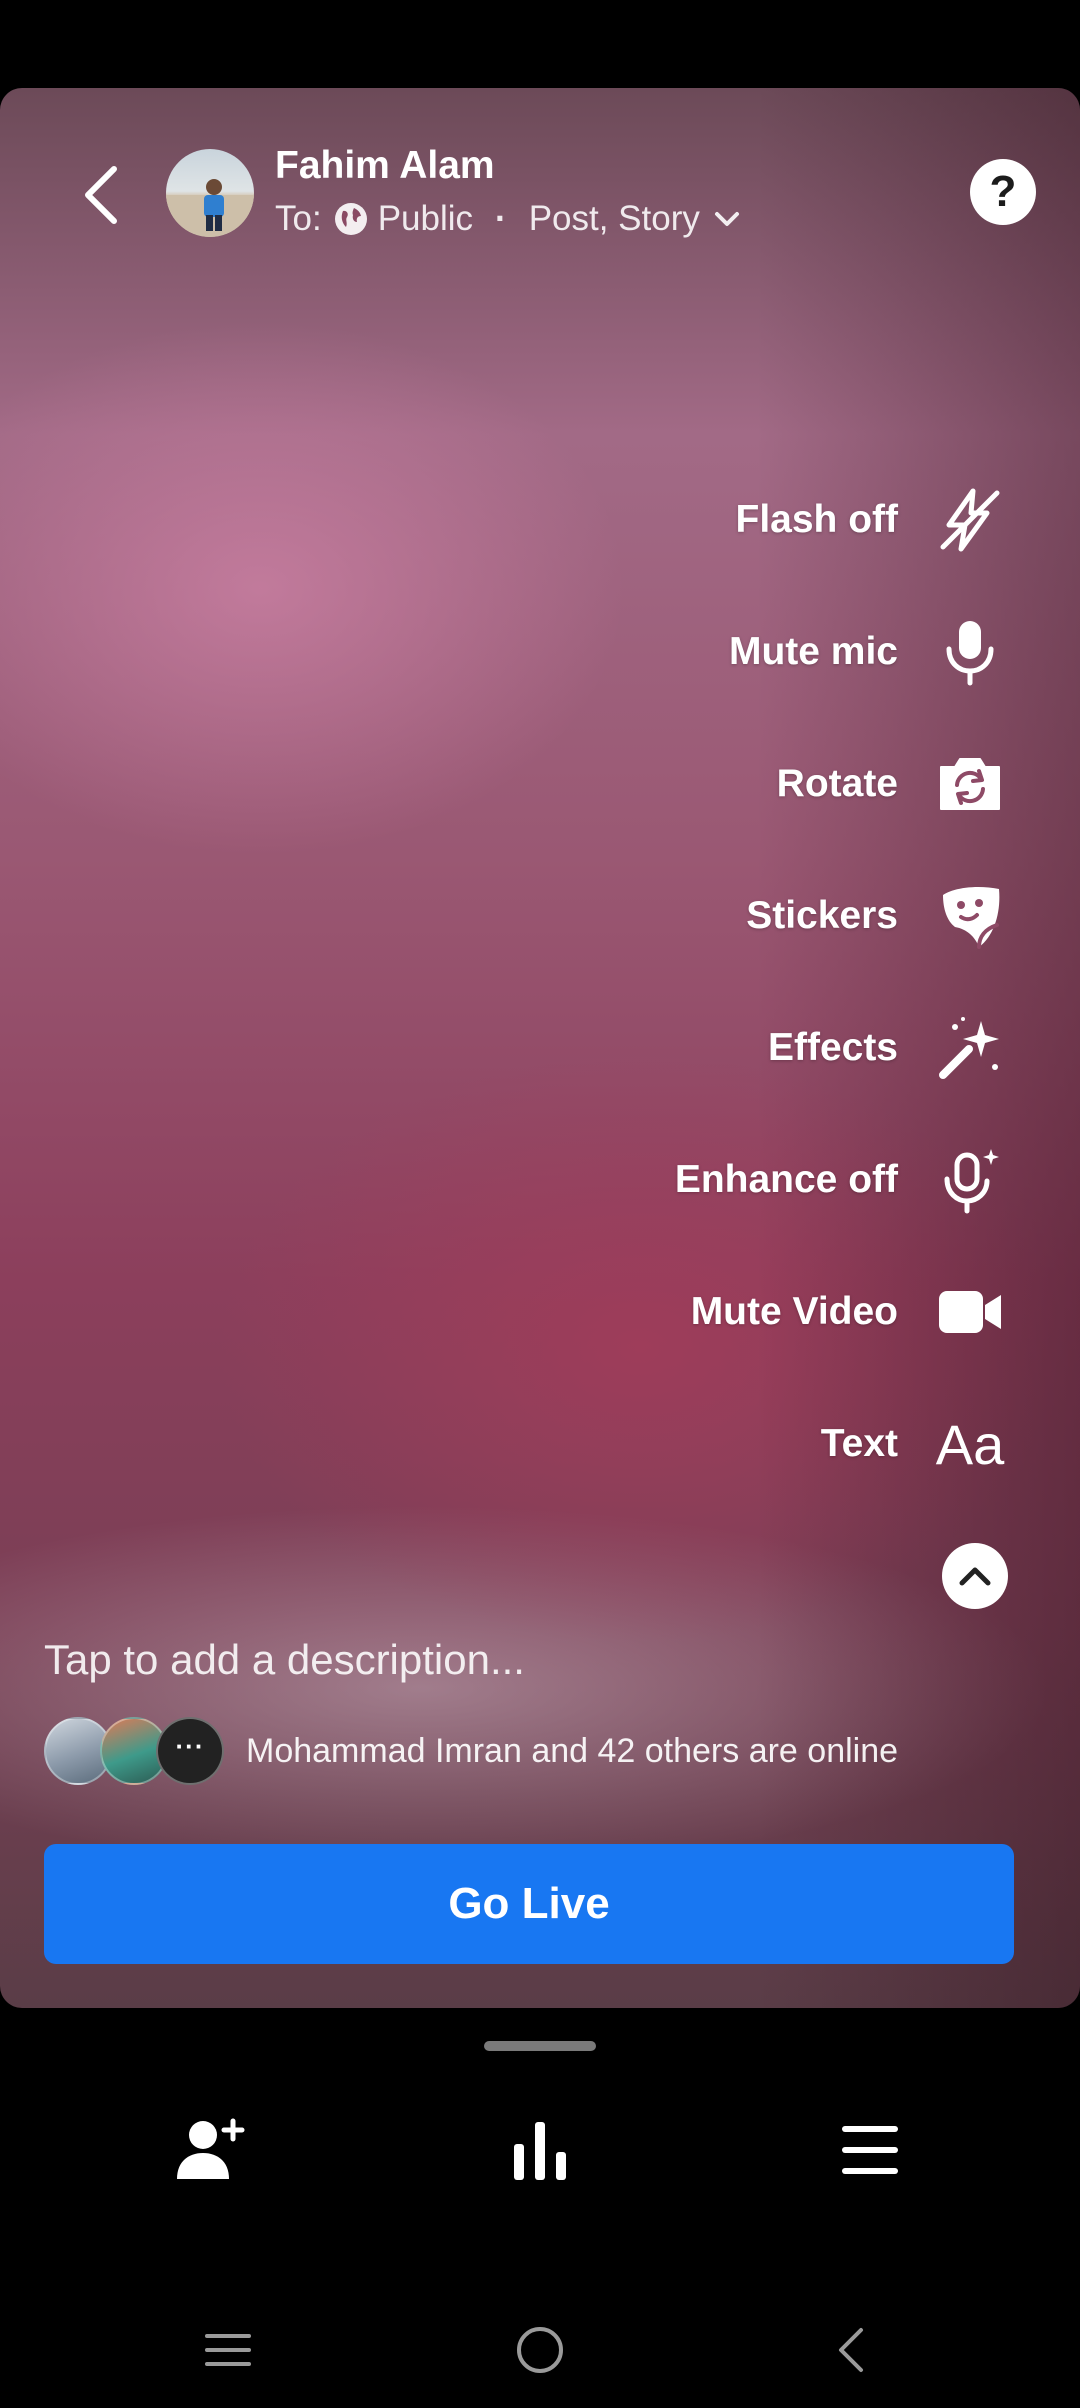 This screenshot has width=1080, height=2408. I want to click on tool-enhance: Enhance off, so click(842, 1180).